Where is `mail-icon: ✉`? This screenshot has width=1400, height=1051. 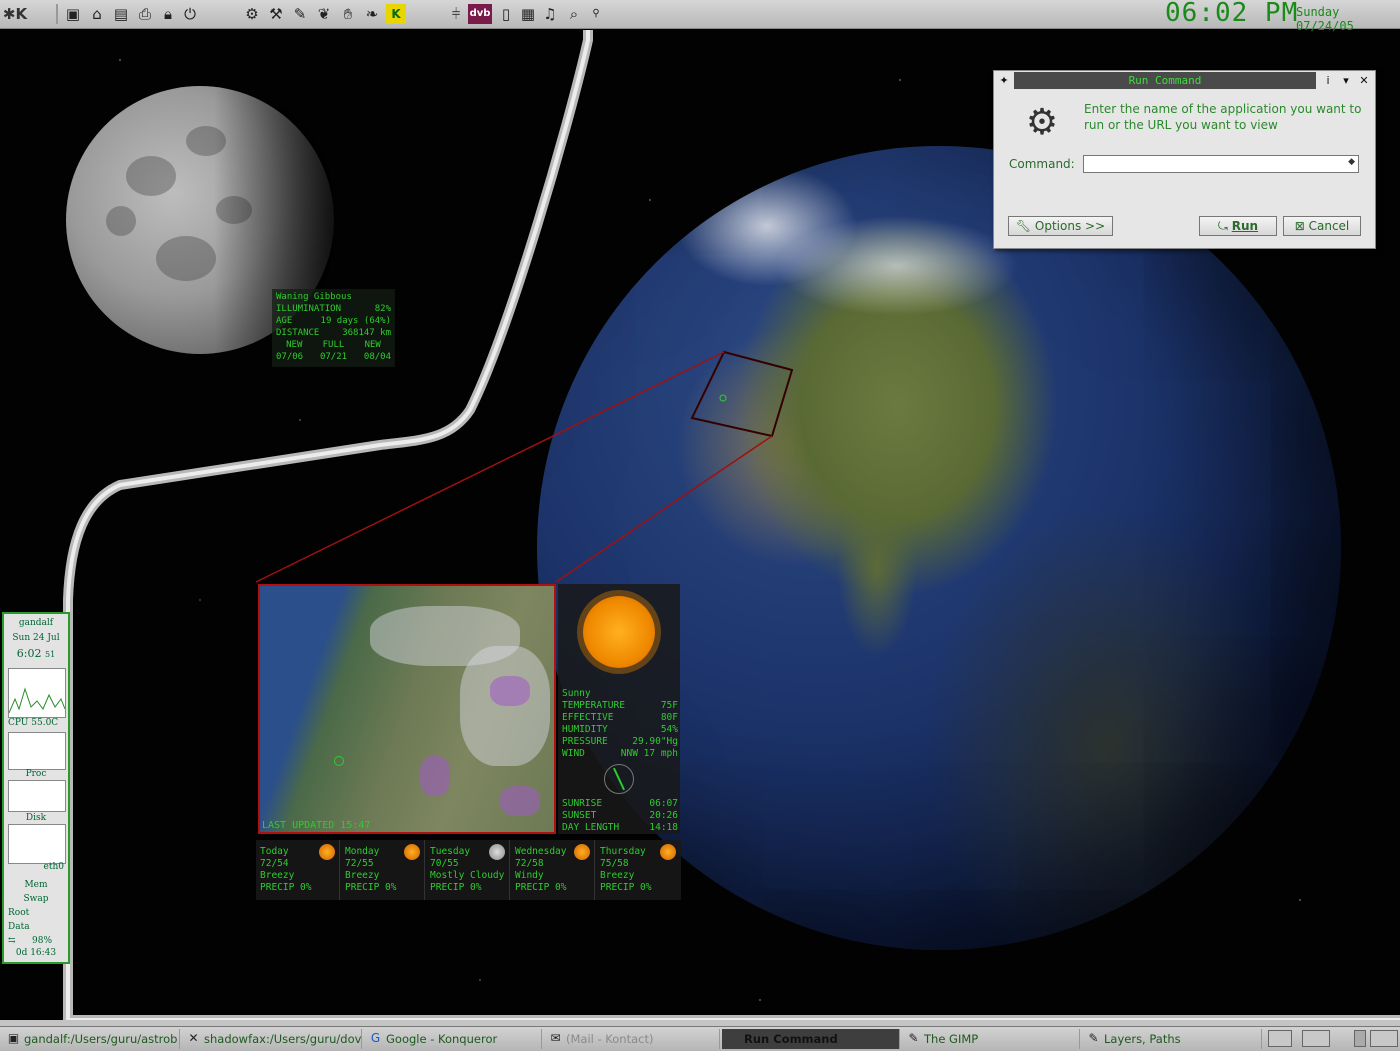 mail-icon: ✉ is located at coordinates (555, 1038).